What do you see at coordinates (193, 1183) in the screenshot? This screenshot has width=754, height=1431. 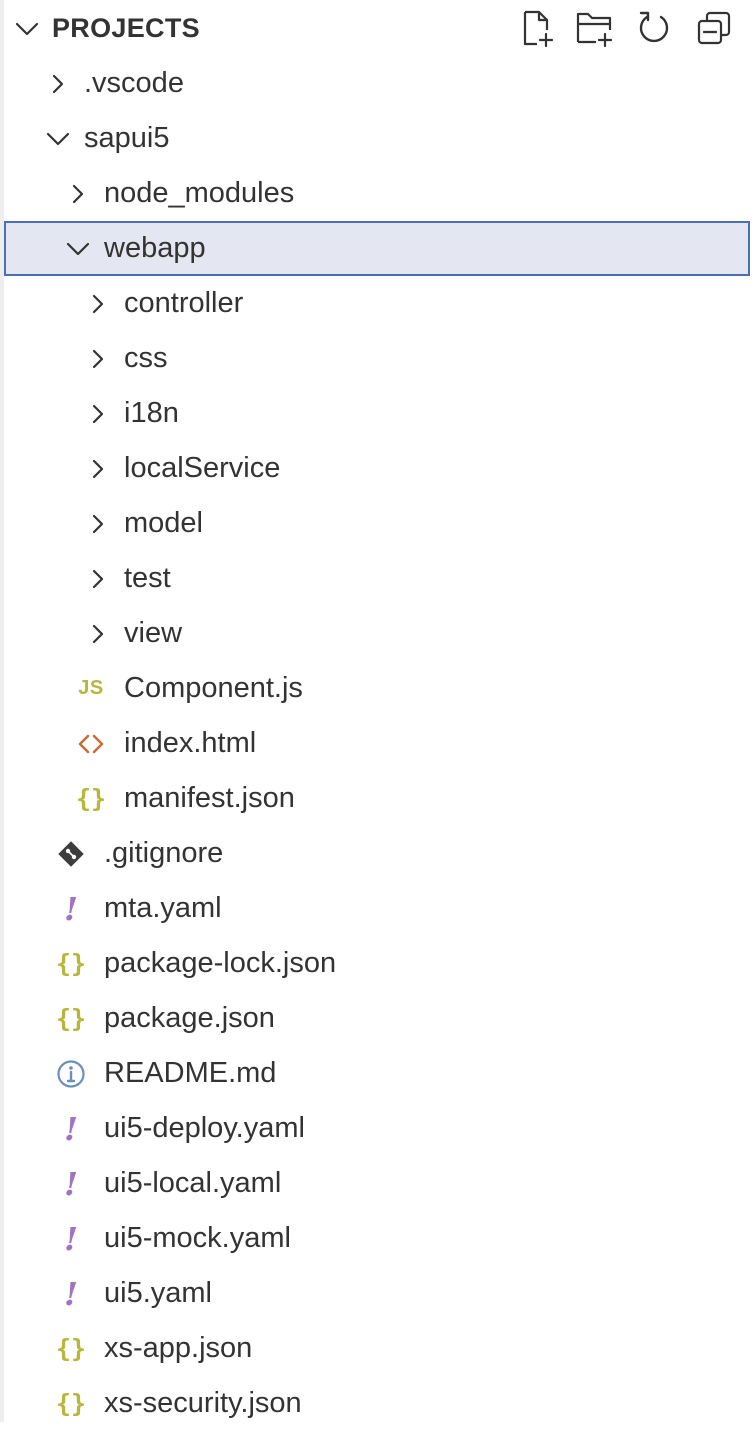 I see `tree-item-label: ui5-local.yaml` at bounding box center [193, 1183].